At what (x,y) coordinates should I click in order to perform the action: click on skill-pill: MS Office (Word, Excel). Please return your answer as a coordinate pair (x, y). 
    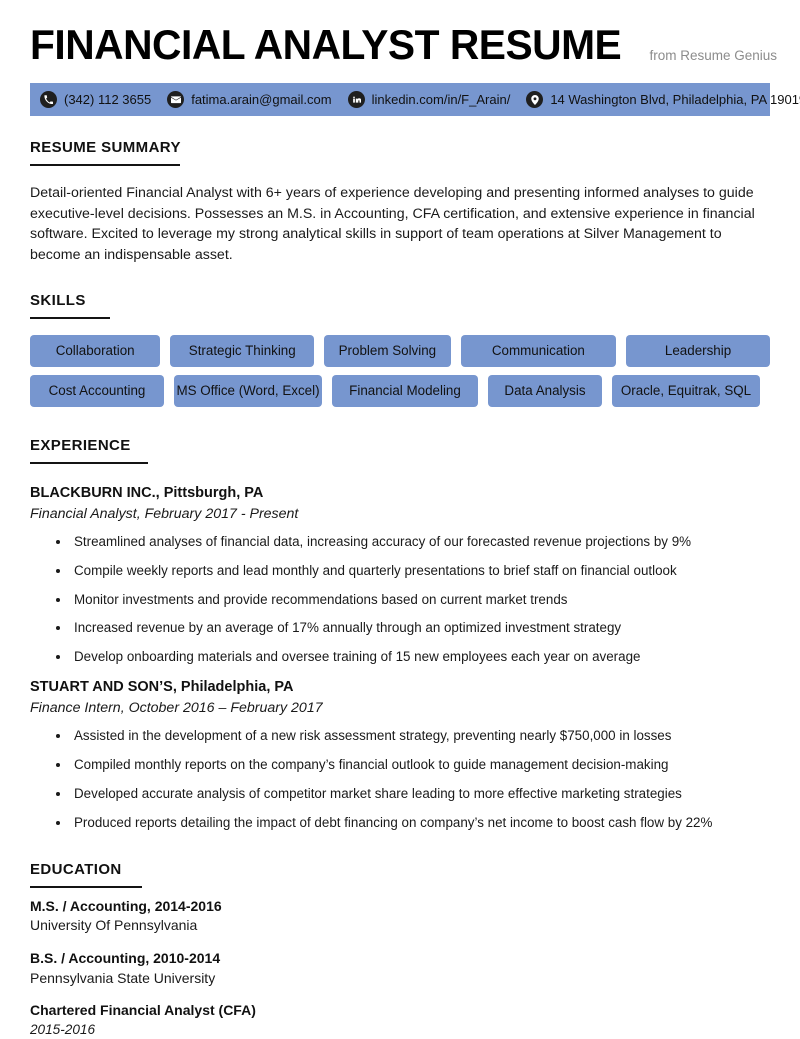
    Looking at the image, I should click on (248, 390).